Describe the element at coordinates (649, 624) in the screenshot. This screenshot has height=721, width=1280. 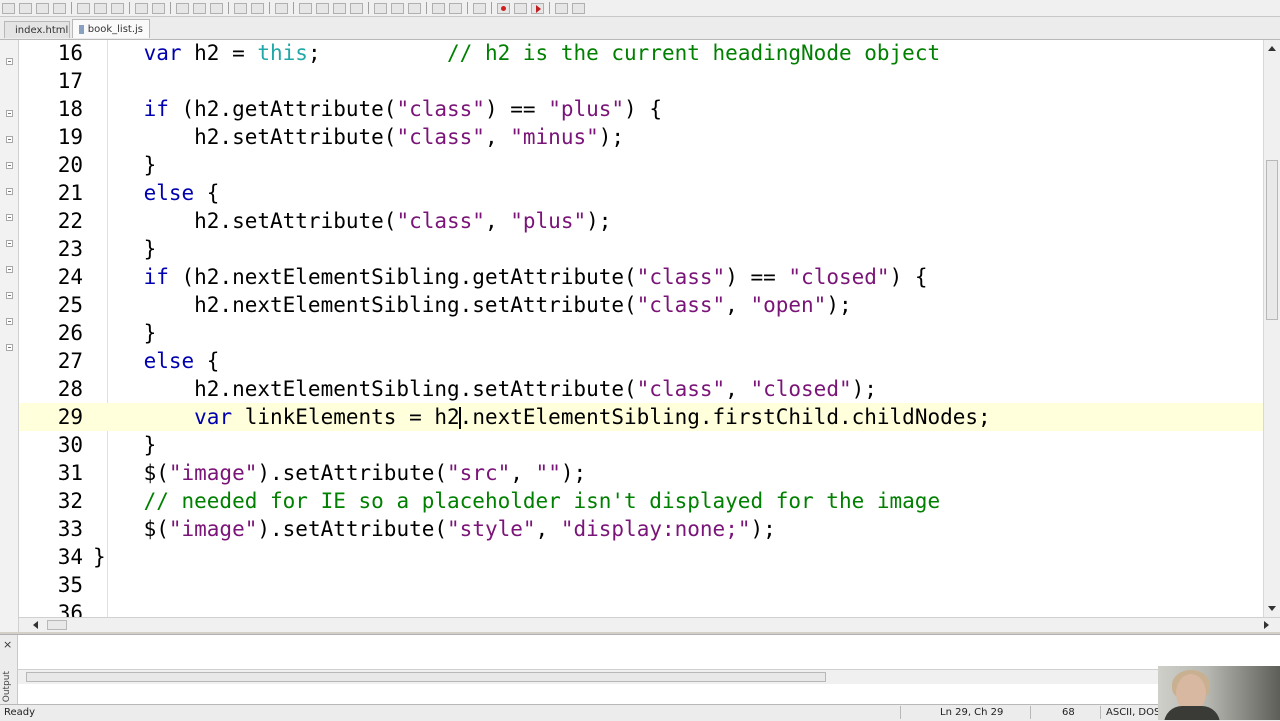
I see `editor-horizontal-scrollbar` at that location.